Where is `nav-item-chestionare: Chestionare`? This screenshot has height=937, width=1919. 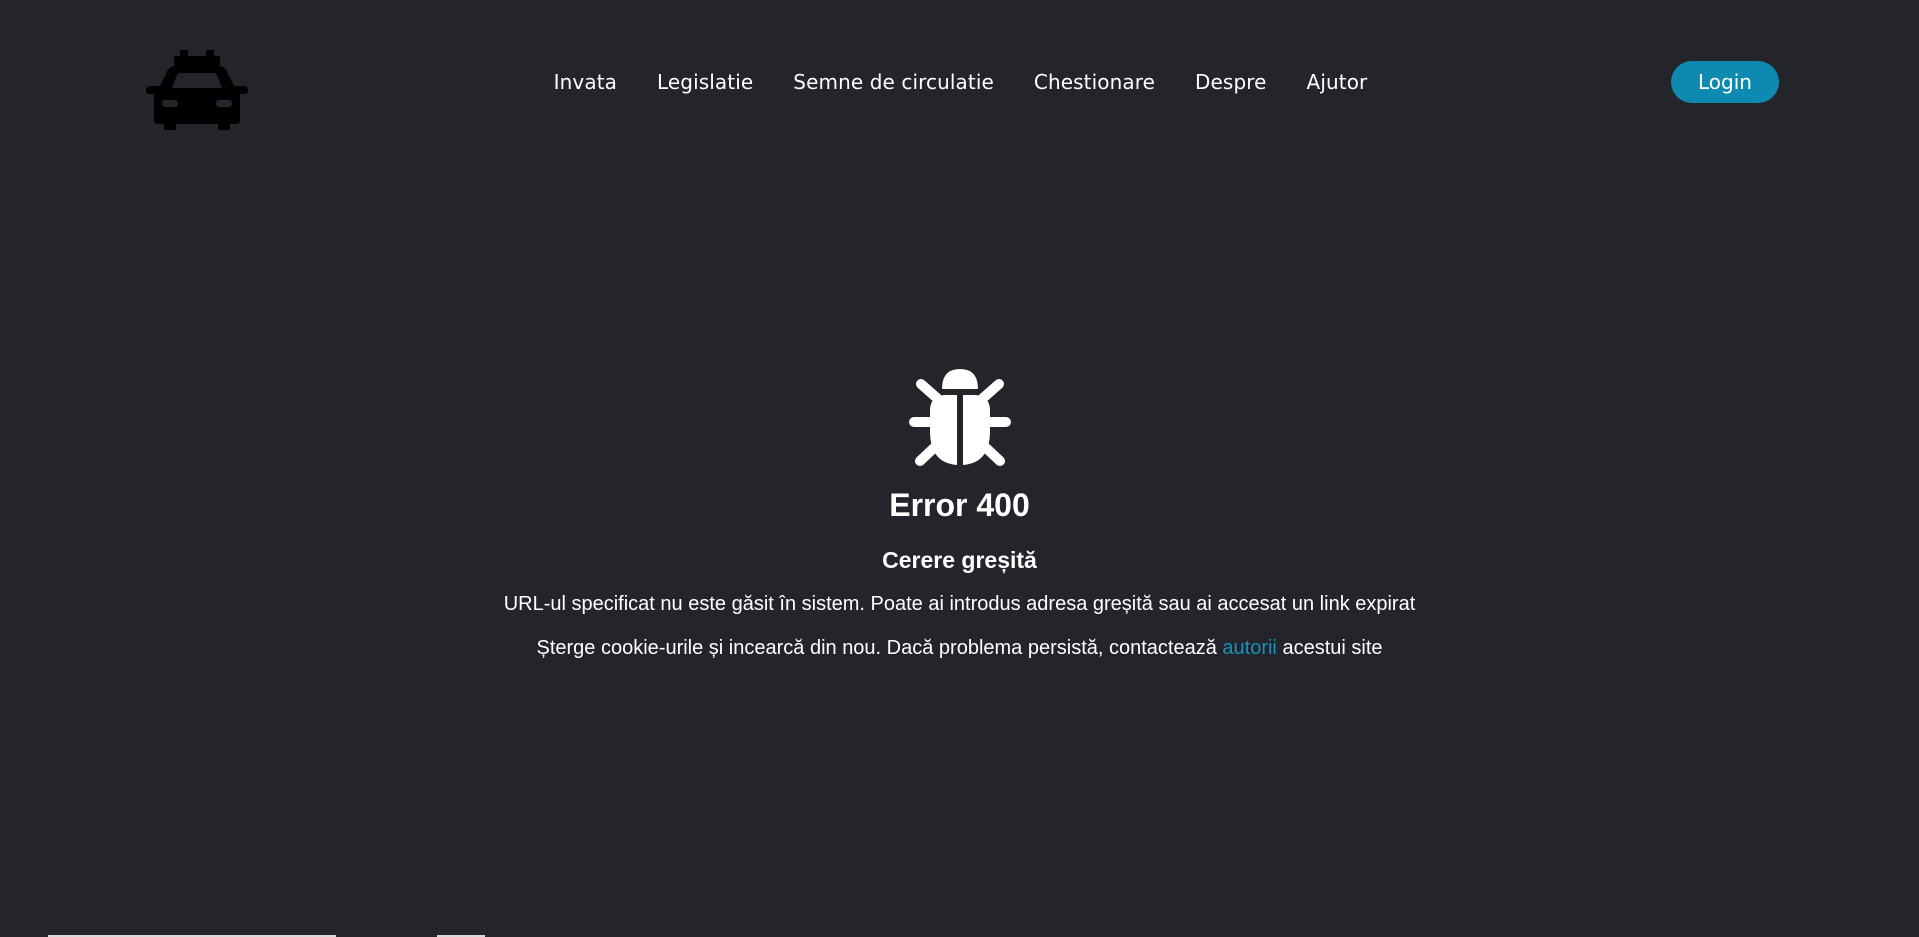 nav-item-chestionare: Chestionare is located at coordinates (1094, 82).